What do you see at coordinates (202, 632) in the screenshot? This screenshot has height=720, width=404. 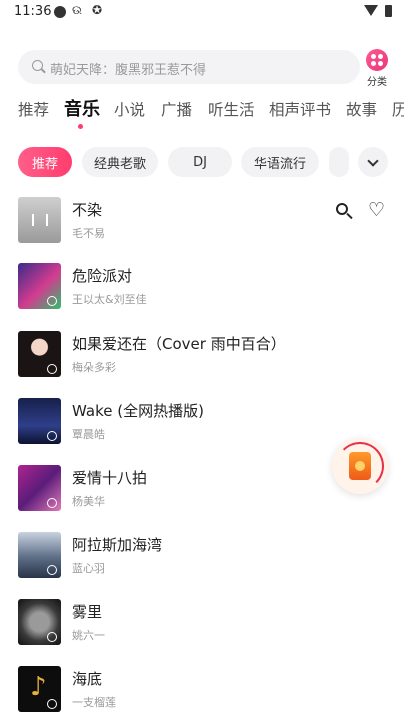 I see `song-row: 雾里 姚六一` at bounding box center [202, 632].